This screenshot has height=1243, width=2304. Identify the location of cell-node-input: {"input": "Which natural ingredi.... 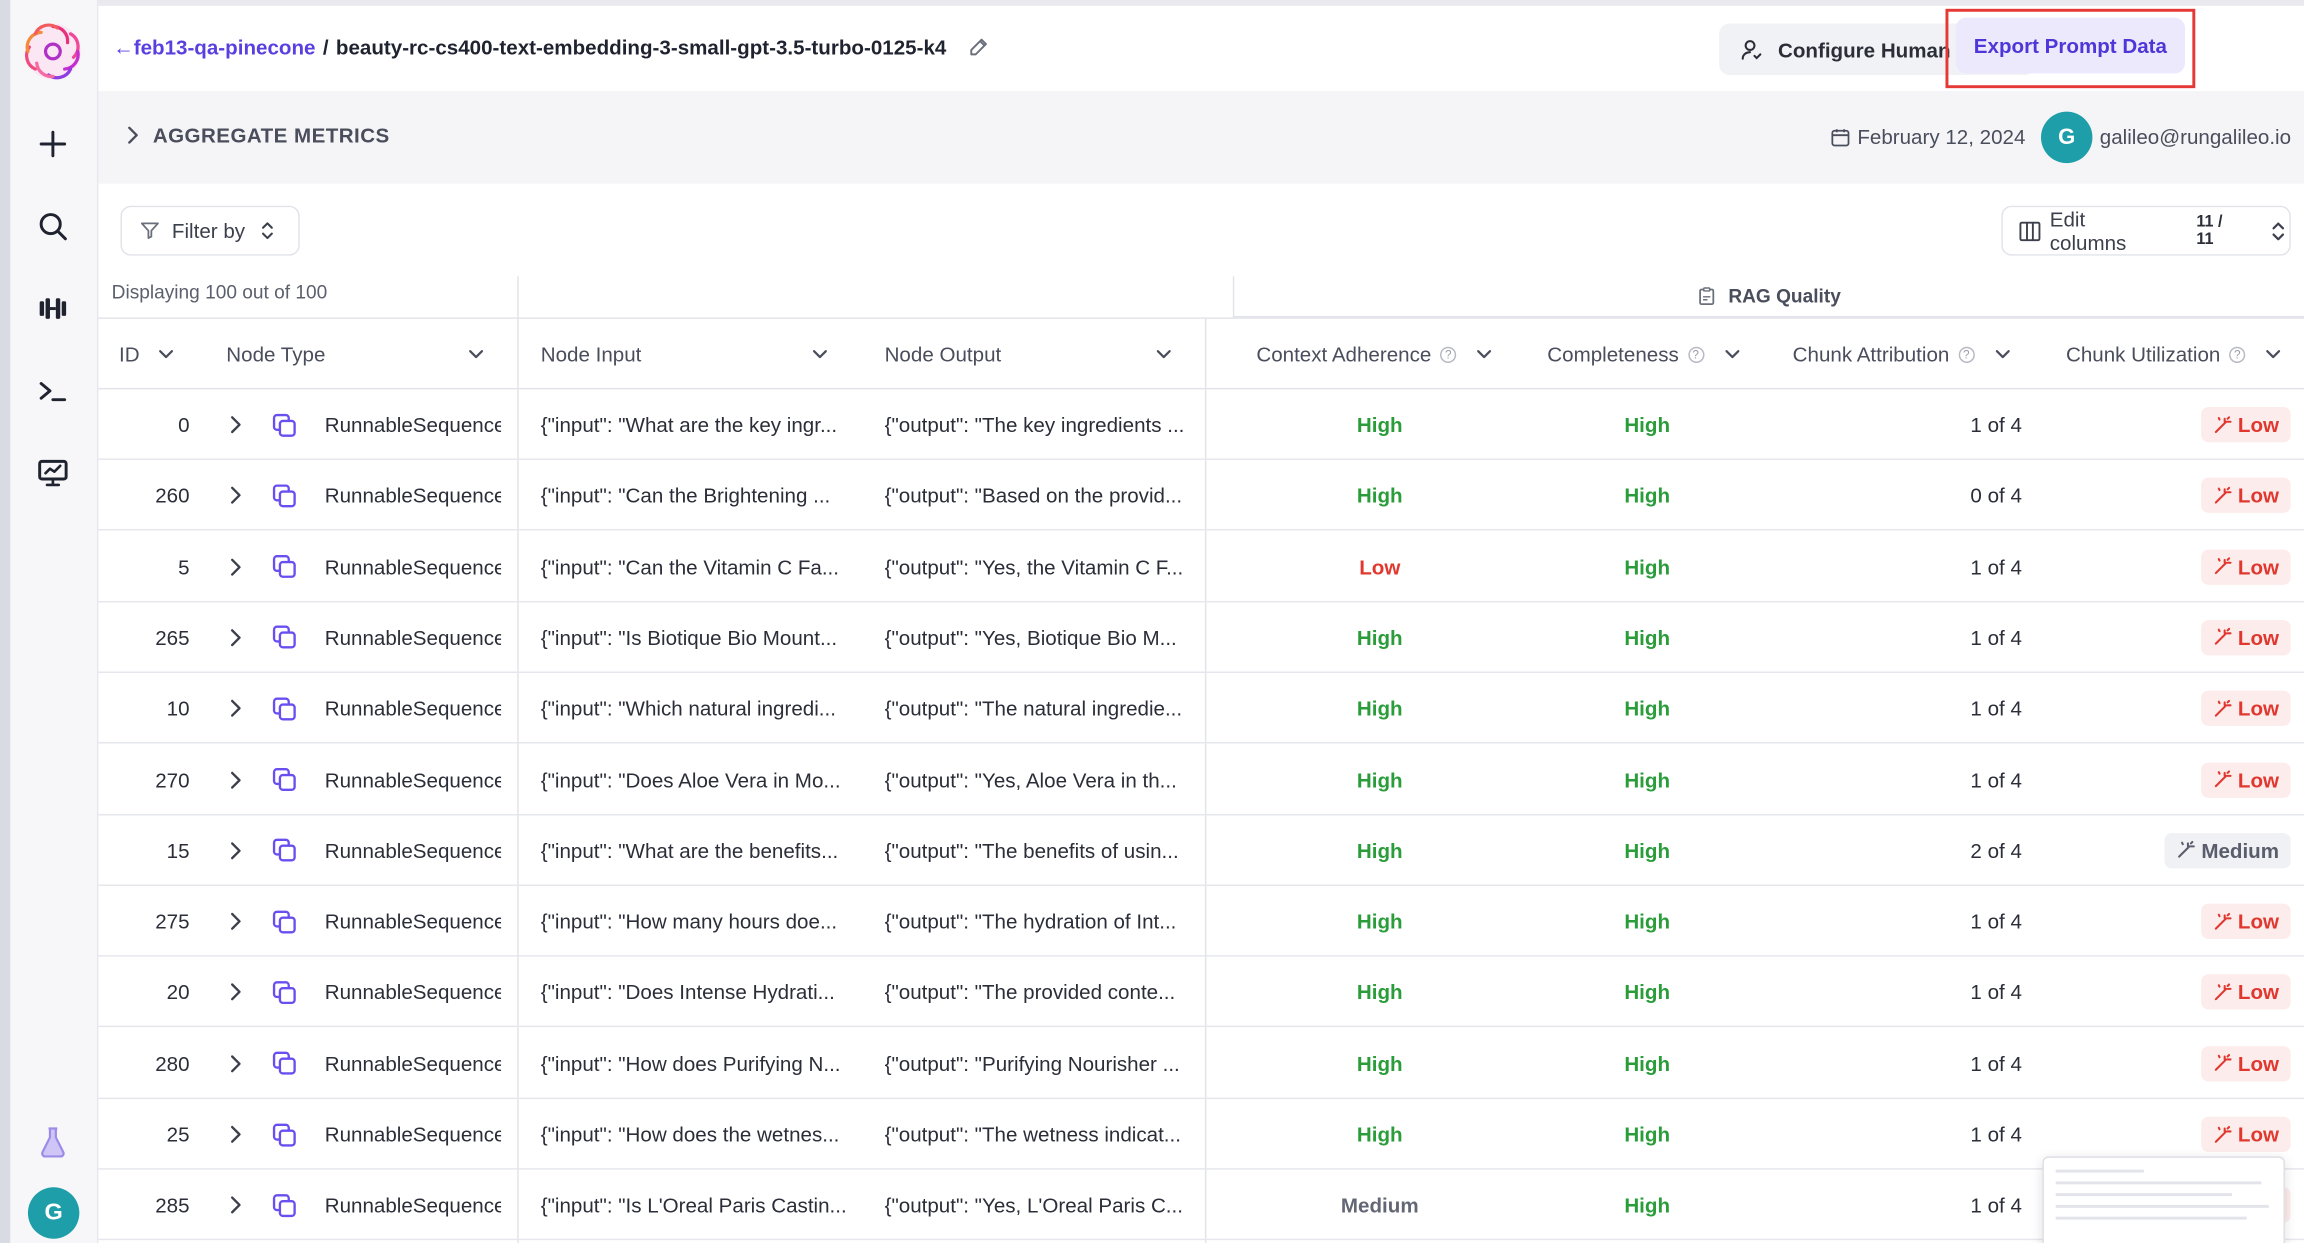
(695, 708).